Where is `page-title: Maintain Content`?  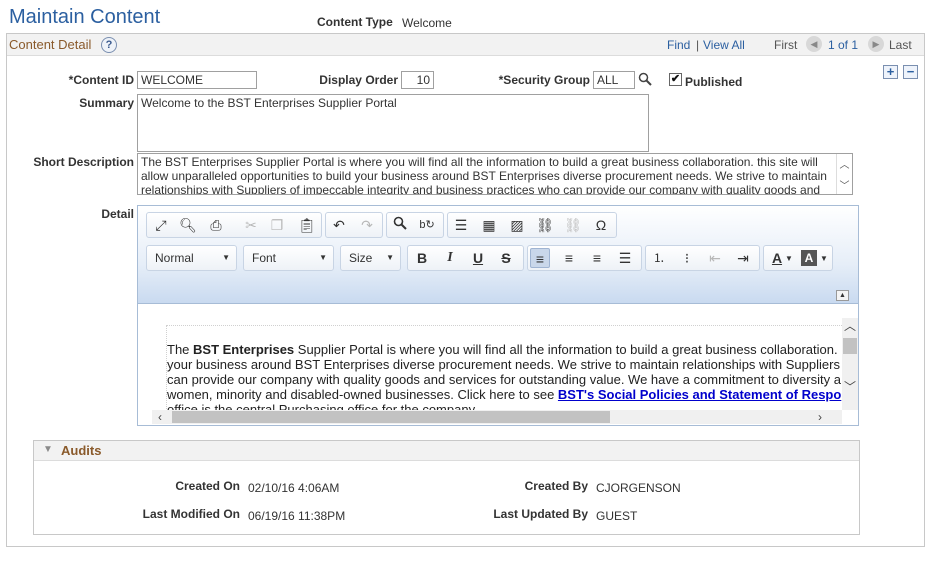
page-title: Maintain Content is located at coordinates (85, 17).